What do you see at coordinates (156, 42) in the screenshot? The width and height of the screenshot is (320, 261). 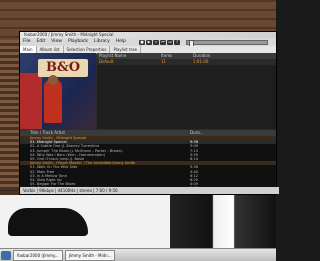 I see `pause-button: ⏸` at bounding box center [156, 42].